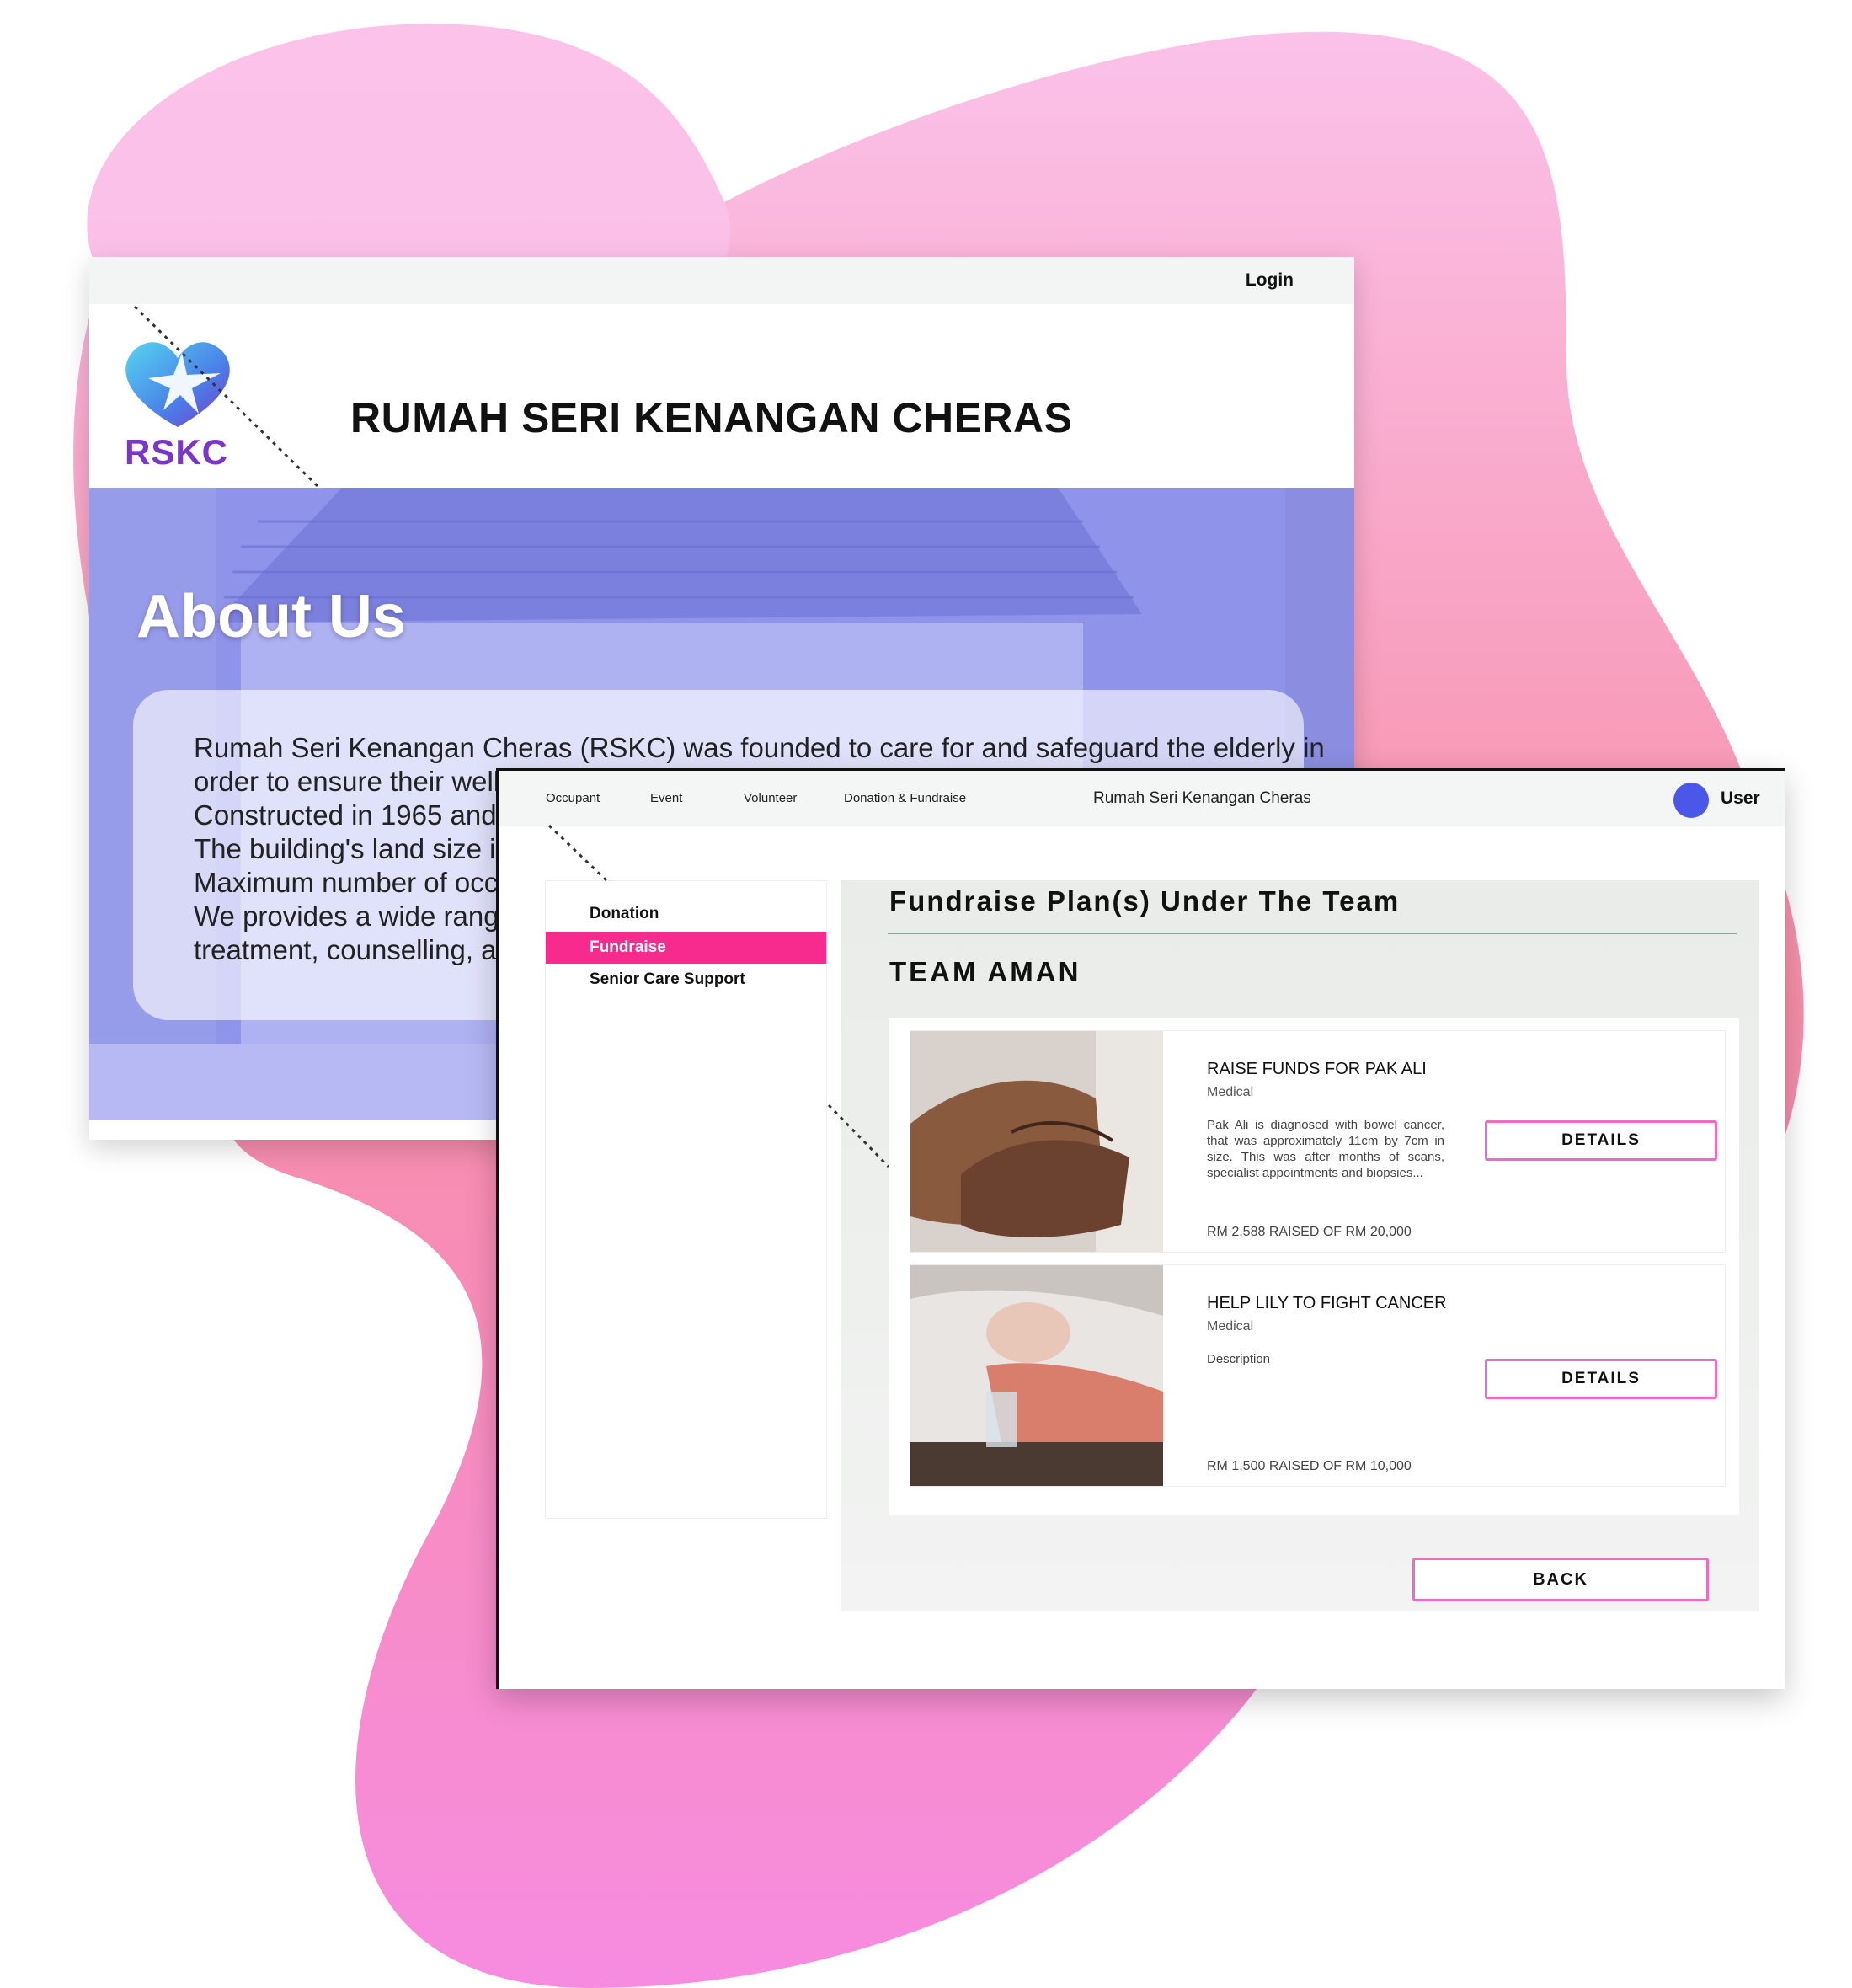 The height and width of the screenshot is (1988, 1852). What do you see at coordinates (721, 280) in the screenshot?
I see `top-bar: Login` at bounding box center [721, 280].